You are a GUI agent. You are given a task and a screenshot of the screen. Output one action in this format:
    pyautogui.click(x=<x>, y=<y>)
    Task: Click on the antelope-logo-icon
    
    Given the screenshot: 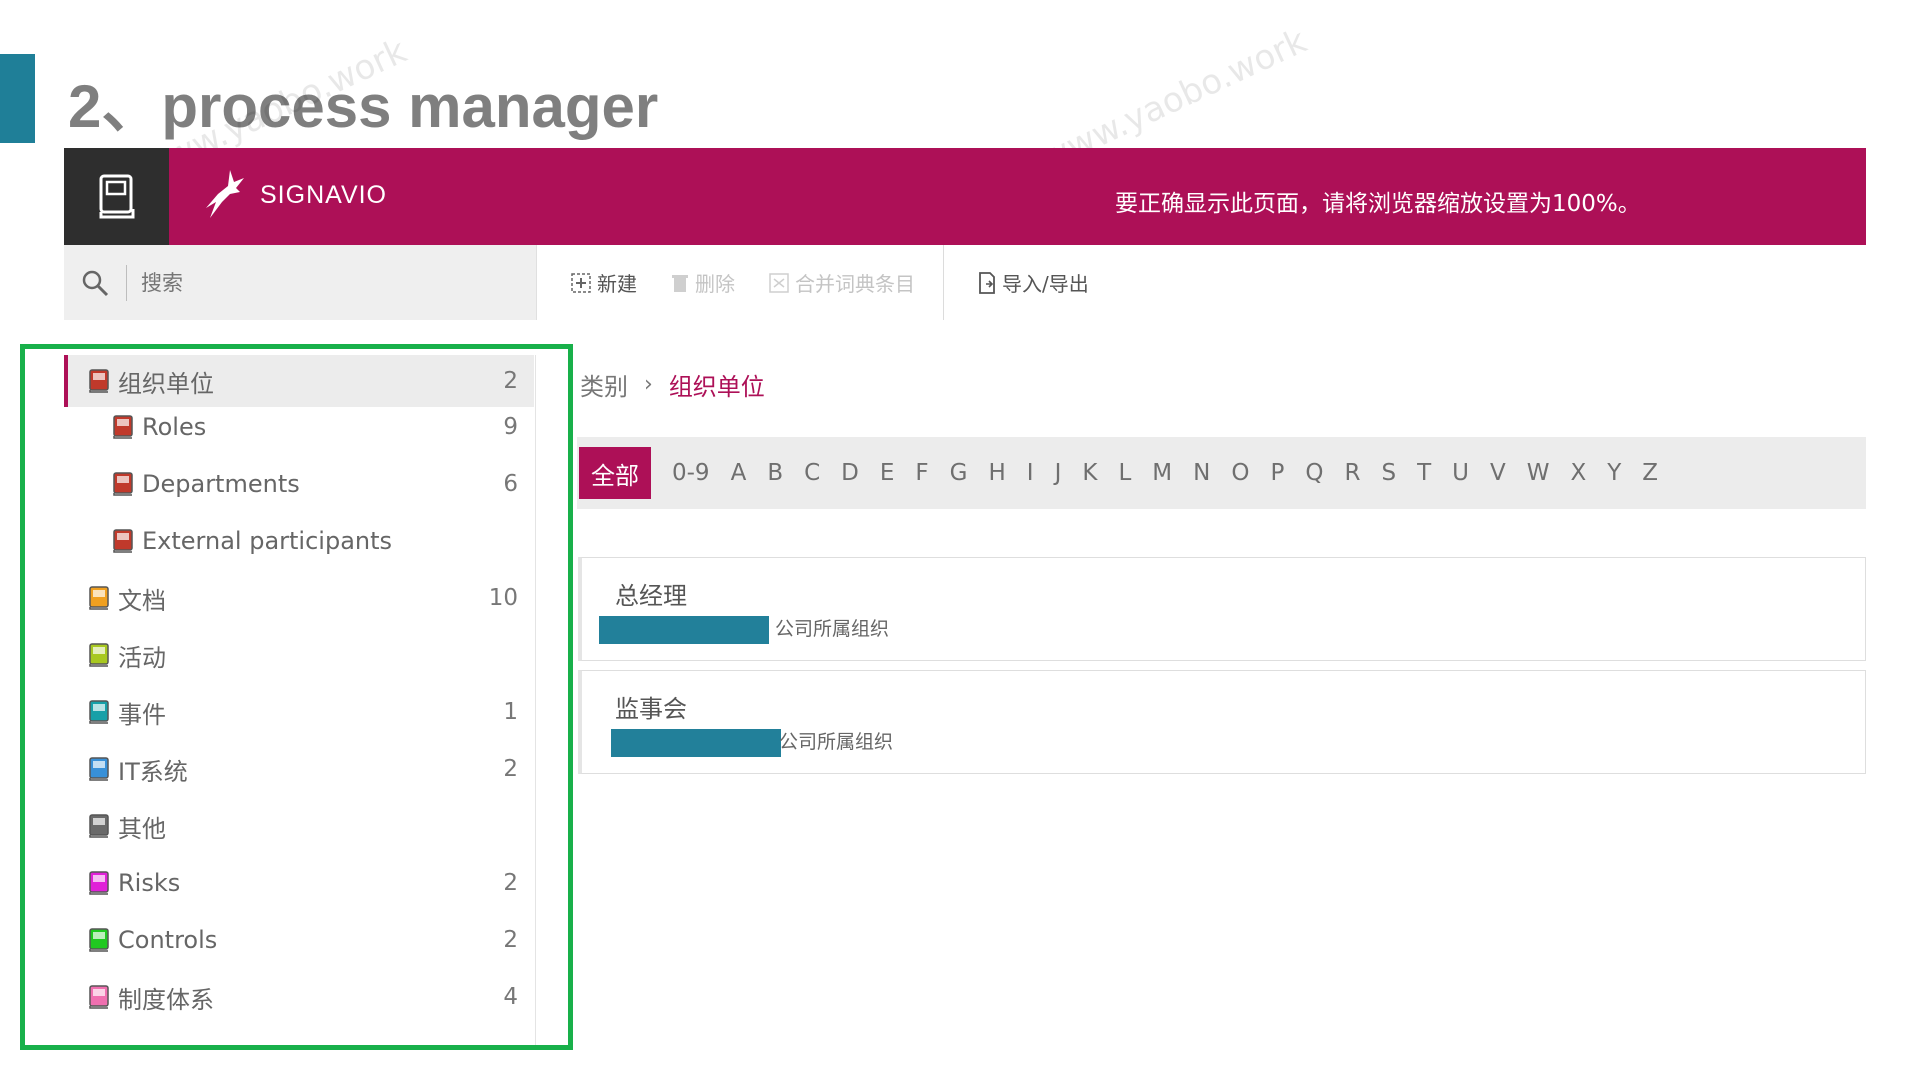 What is the action you would take?
    pyautogui.click(x=225, y=194)
    